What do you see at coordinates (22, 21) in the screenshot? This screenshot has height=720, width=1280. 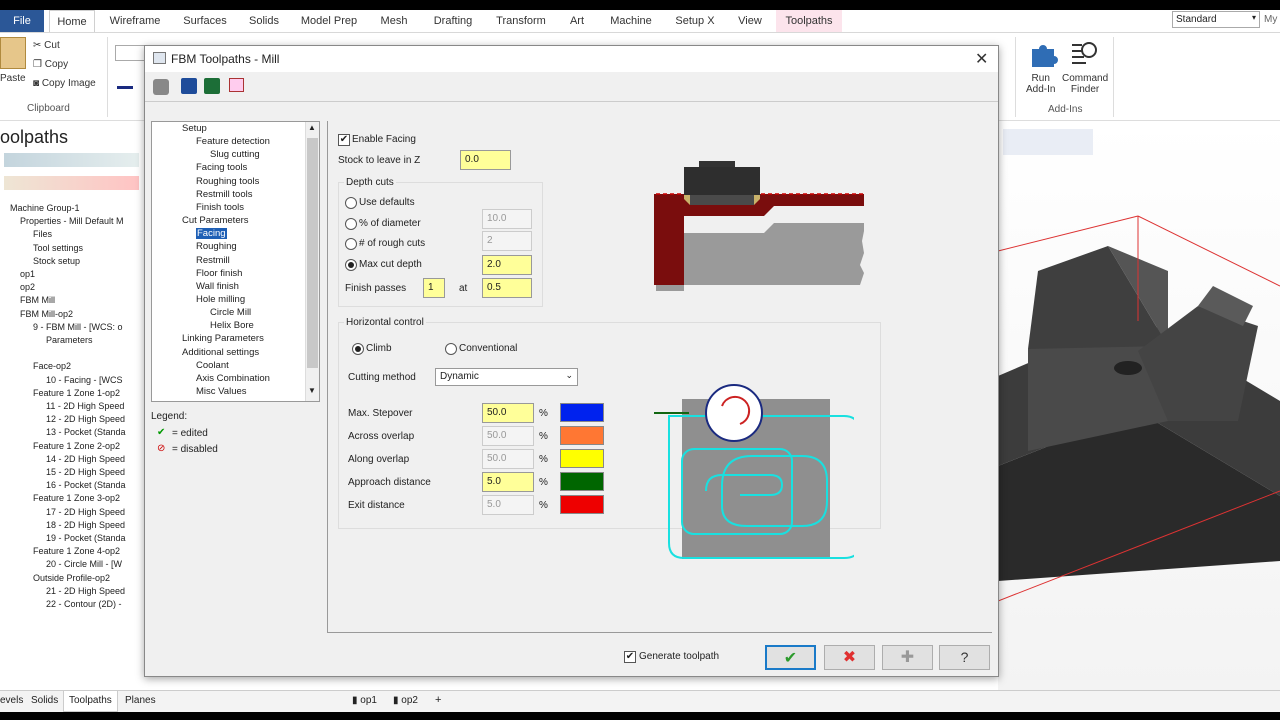 I see `tab-file: File` at bounding box center [22, 21].